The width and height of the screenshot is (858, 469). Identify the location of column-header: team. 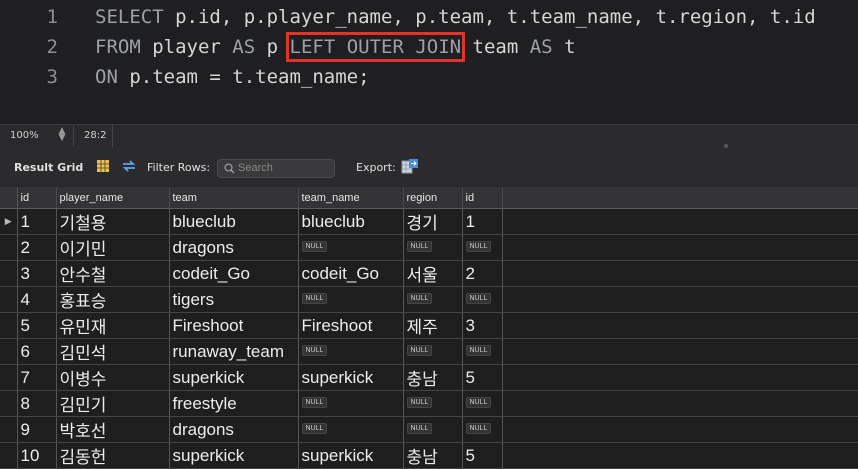
(234, 198).